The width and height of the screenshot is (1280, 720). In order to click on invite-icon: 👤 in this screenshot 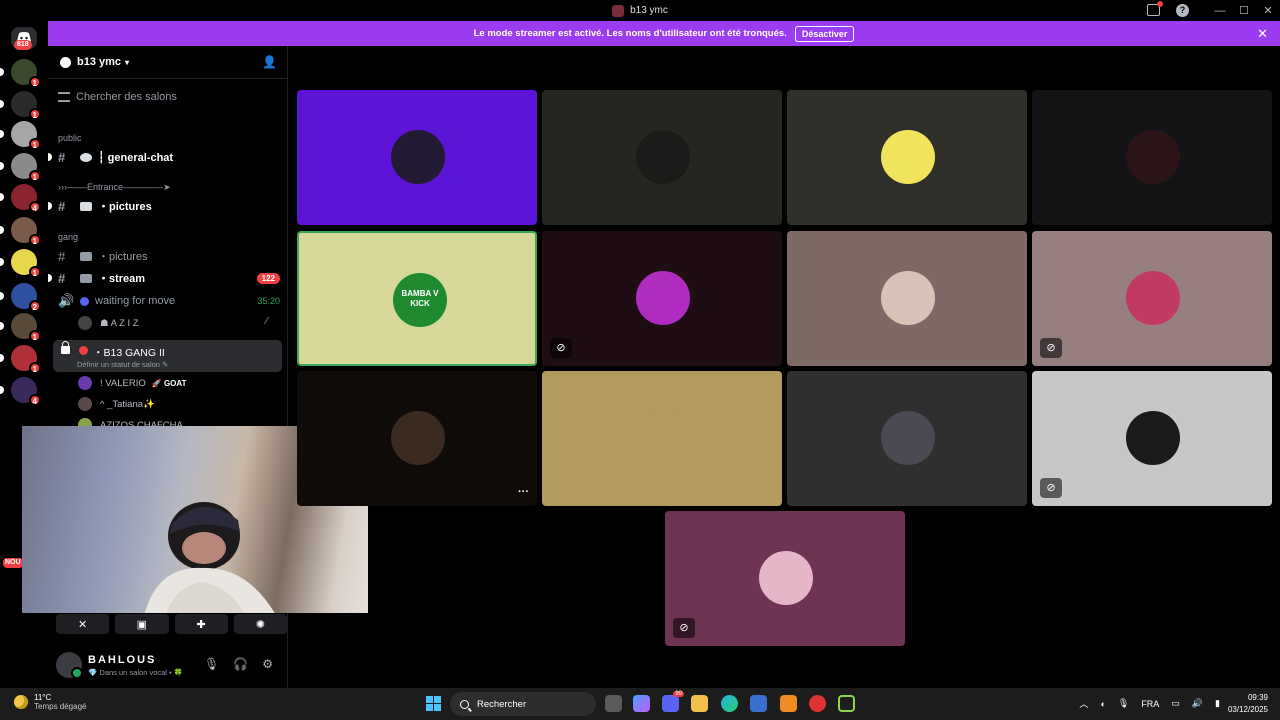, I will do `click(269, 62)`.